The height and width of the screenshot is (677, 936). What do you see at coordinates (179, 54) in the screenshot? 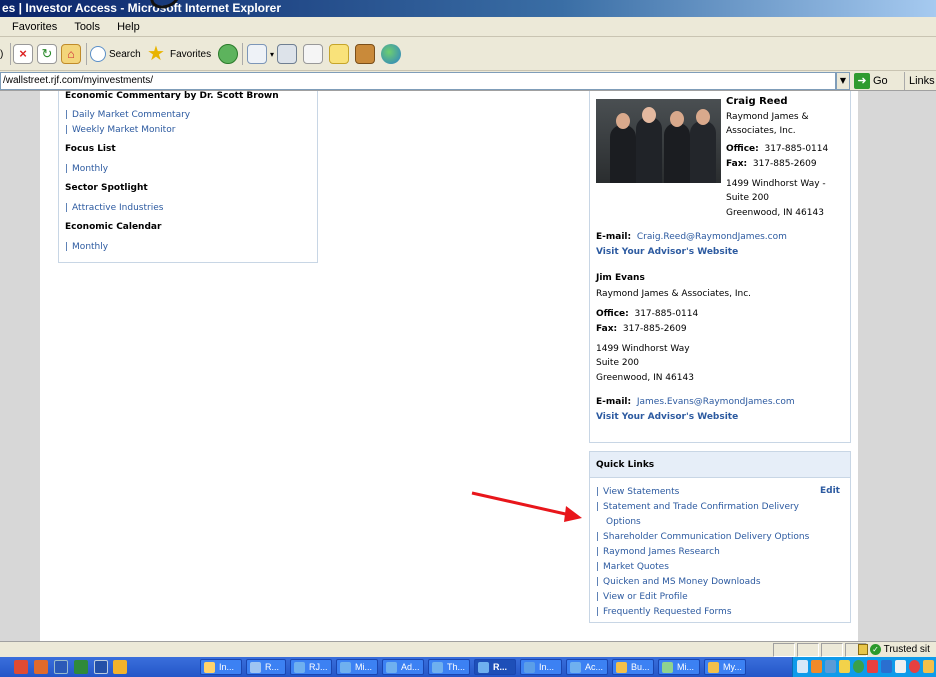
I see `favorites-button: ★ Favorites` at bounding box center [179, 54].